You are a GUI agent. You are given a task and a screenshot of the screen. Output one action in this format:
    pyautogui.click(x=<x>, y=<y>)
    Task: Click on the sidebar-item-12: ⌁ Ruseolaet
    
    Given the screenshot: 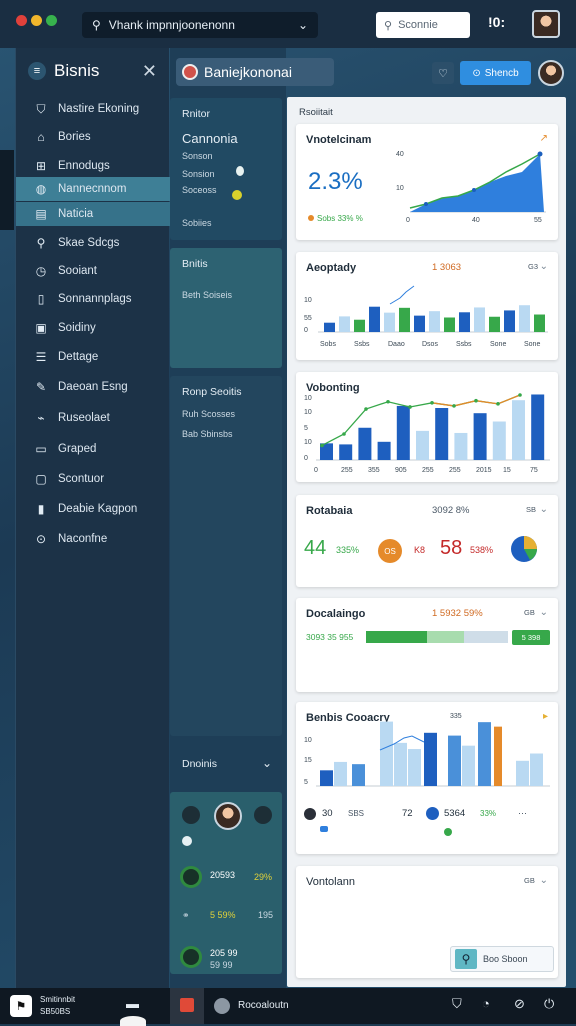 What is the action you would take?
    pyautogui.click(x=93, y=418)
    